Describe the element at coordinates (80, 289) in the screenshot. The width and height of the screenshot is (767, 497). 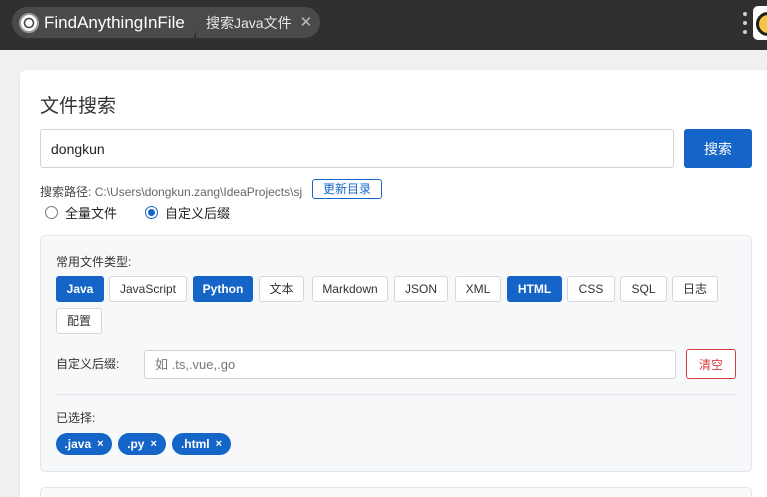
I see `type-java-button: Java` at that location.